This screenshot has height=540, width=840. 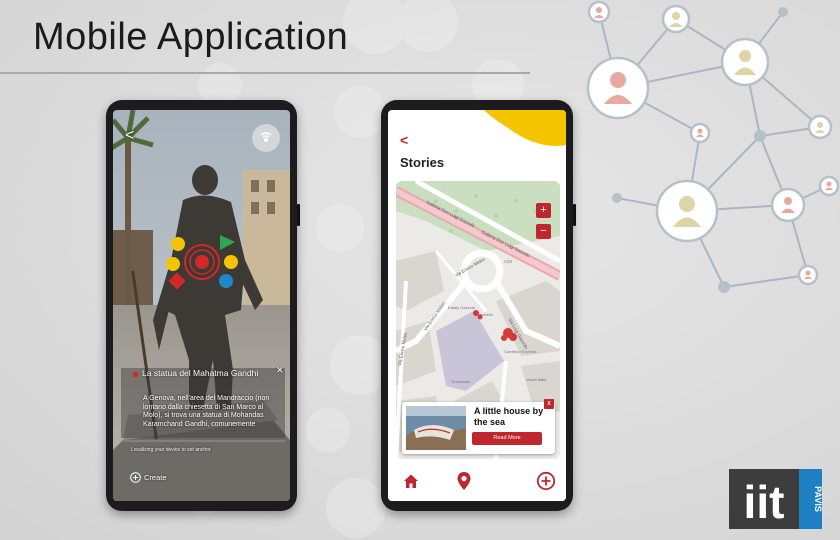 I want to click on logo-side-text: PAVIS, so click(x=817, y=499).